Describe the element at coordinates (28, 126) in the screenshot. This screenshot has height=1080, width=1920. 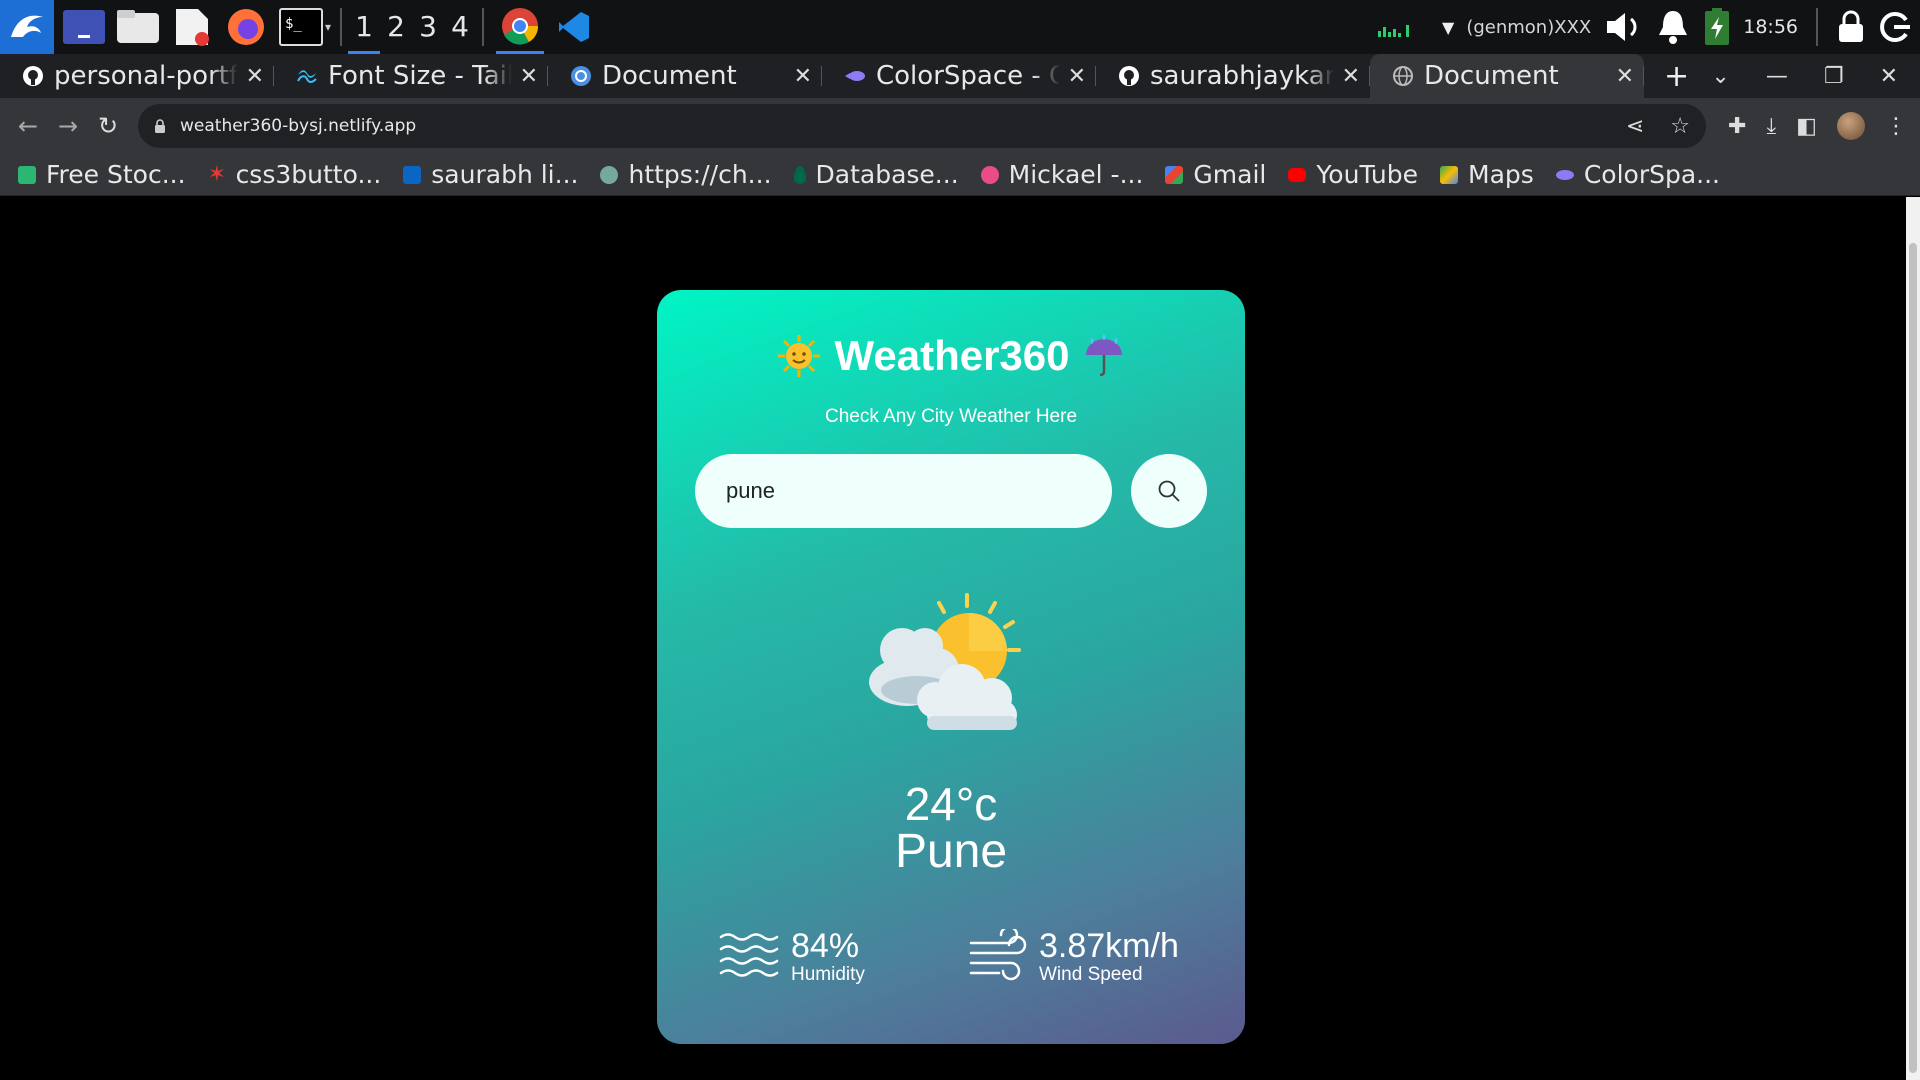
I see `back-arrow-icon: ←` at that location.